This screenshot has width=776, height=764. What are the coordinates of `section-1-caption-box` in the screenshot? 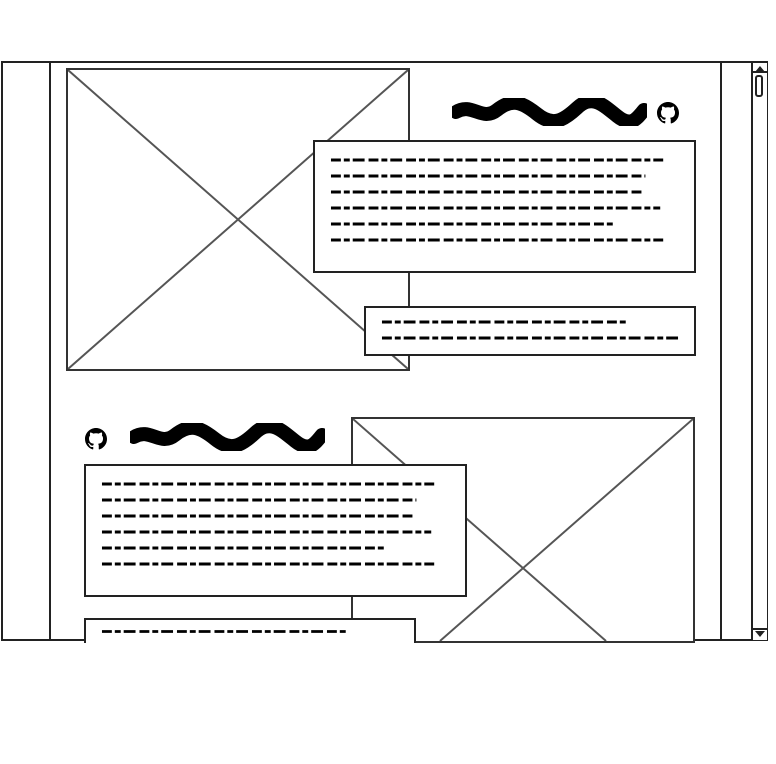 It's located at (530, 331).